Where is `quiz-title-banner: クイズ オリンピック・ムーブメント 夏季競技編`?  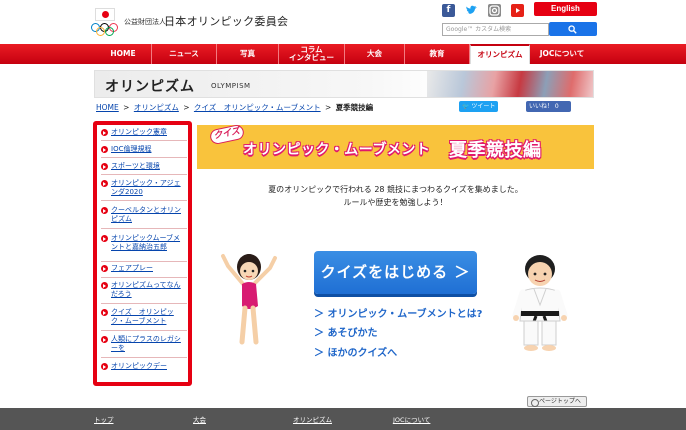 quiz-title-banner: クイズ オリンピック・ムーブメント 夏季競技編 is located at coordinates (395, 146).